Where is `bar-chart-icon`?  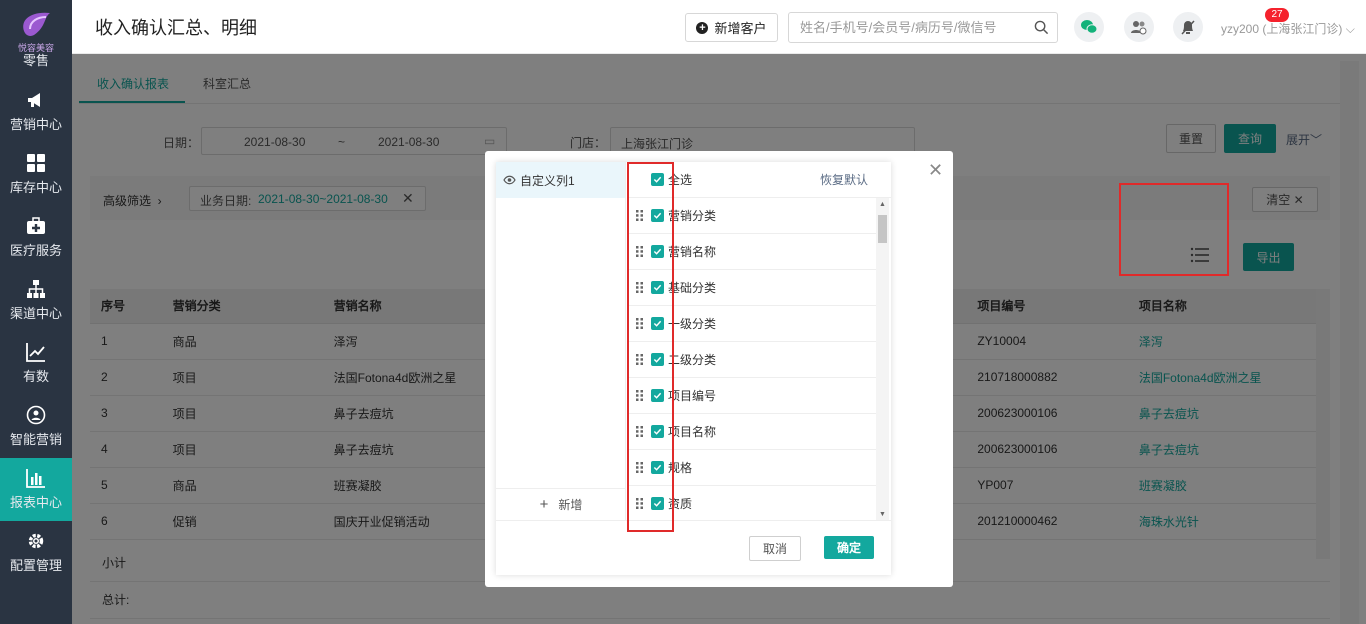
bar-chart-icon is located at coordinates (35, 478).